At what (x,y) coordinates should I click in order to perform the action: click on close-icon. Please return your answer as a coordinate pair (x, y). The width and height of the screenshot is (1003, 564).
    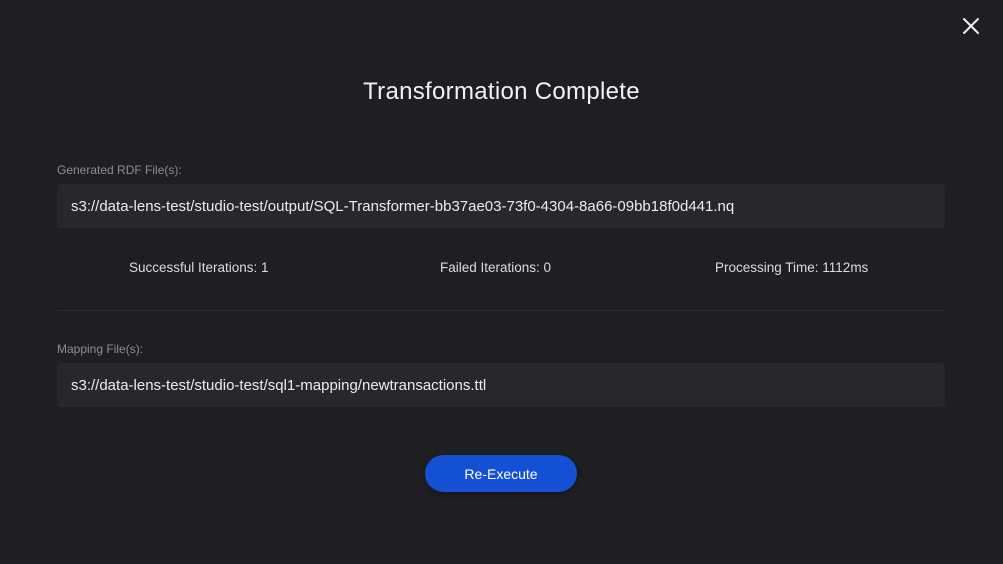
    Looking at the image, I should click on (971, 26).